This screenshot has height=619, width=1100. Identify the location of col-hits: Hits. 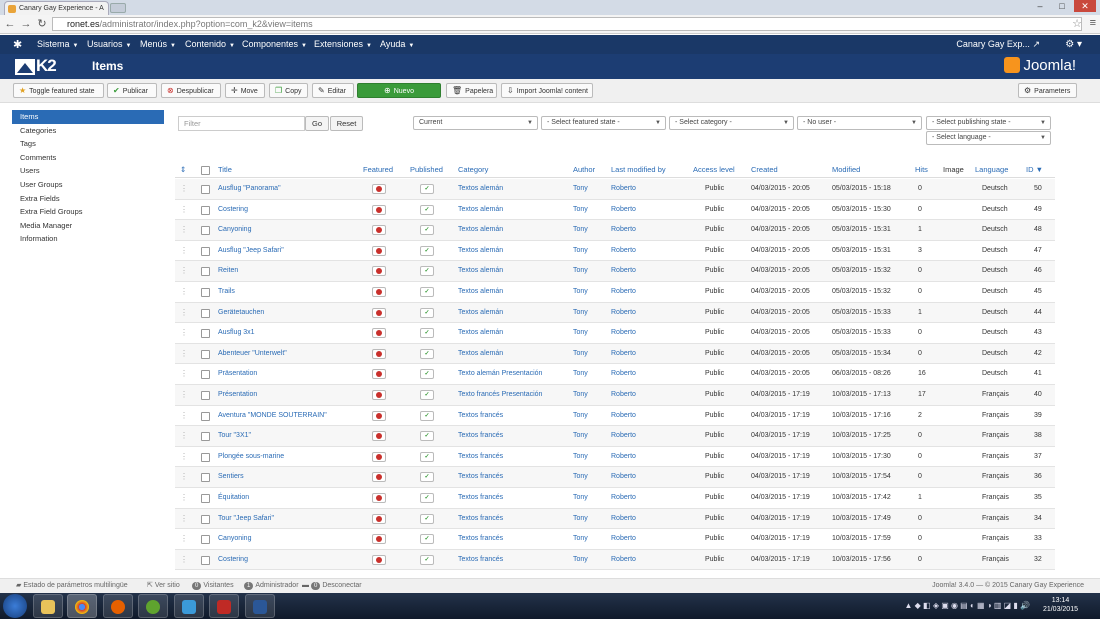
(921, 169).